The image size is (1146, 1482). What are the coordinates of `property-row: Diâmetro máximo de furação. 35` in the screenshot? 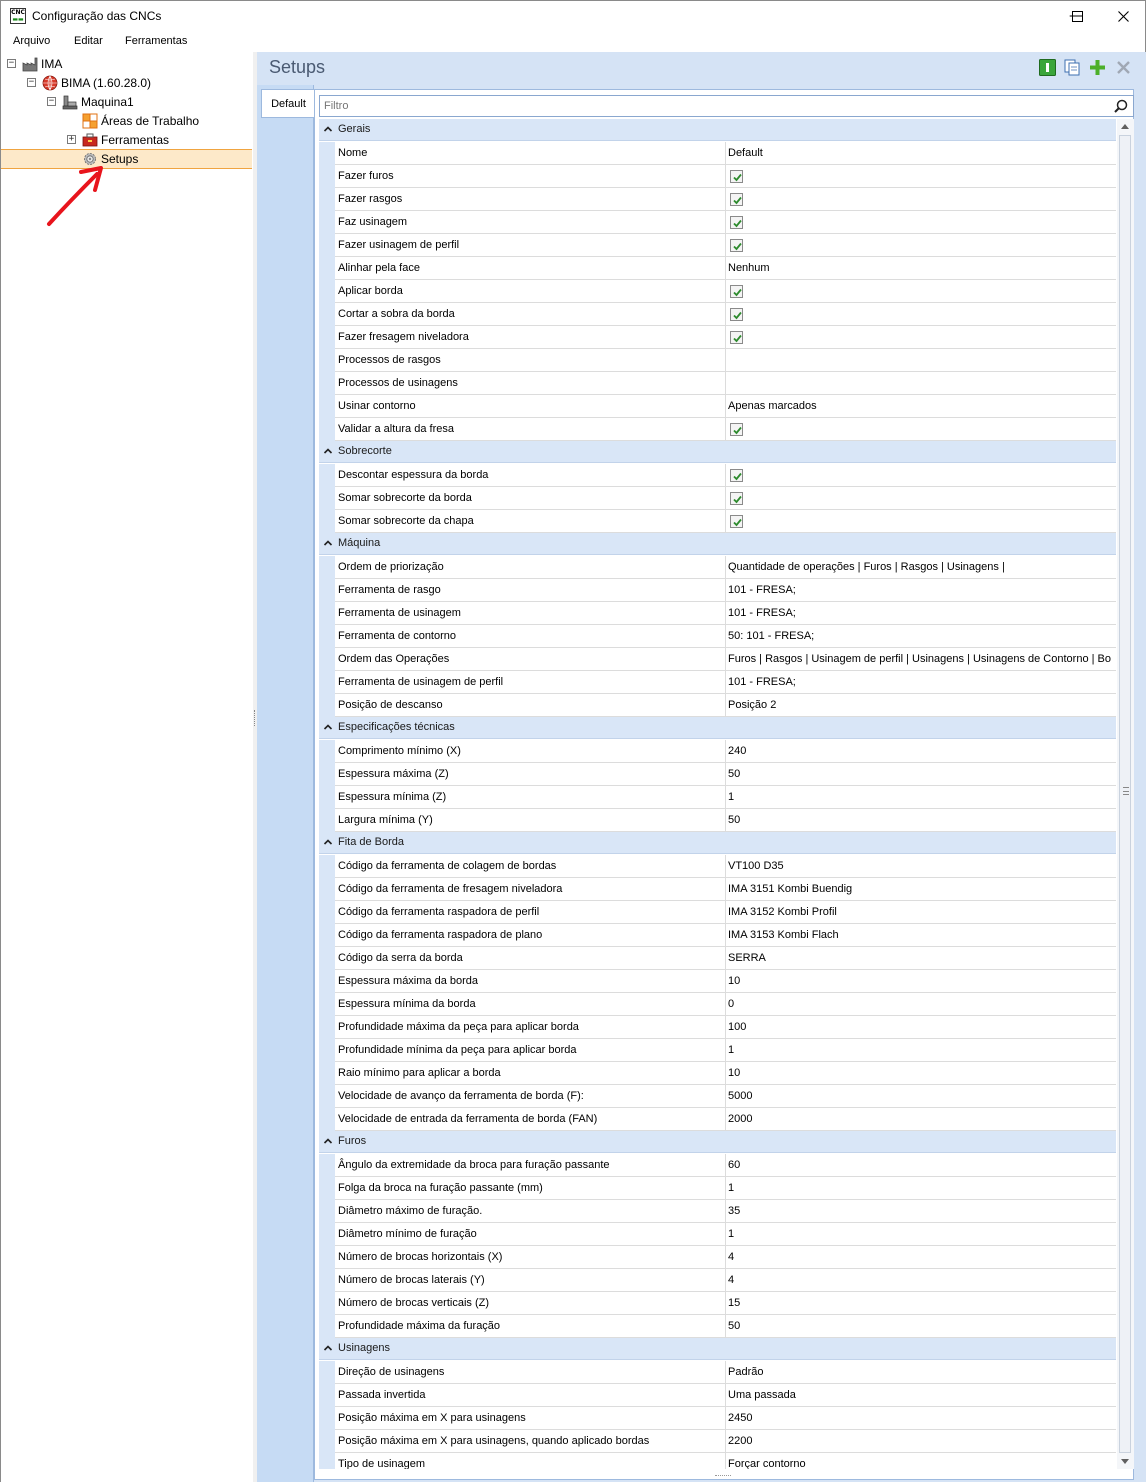 It's located at (717, 1211).